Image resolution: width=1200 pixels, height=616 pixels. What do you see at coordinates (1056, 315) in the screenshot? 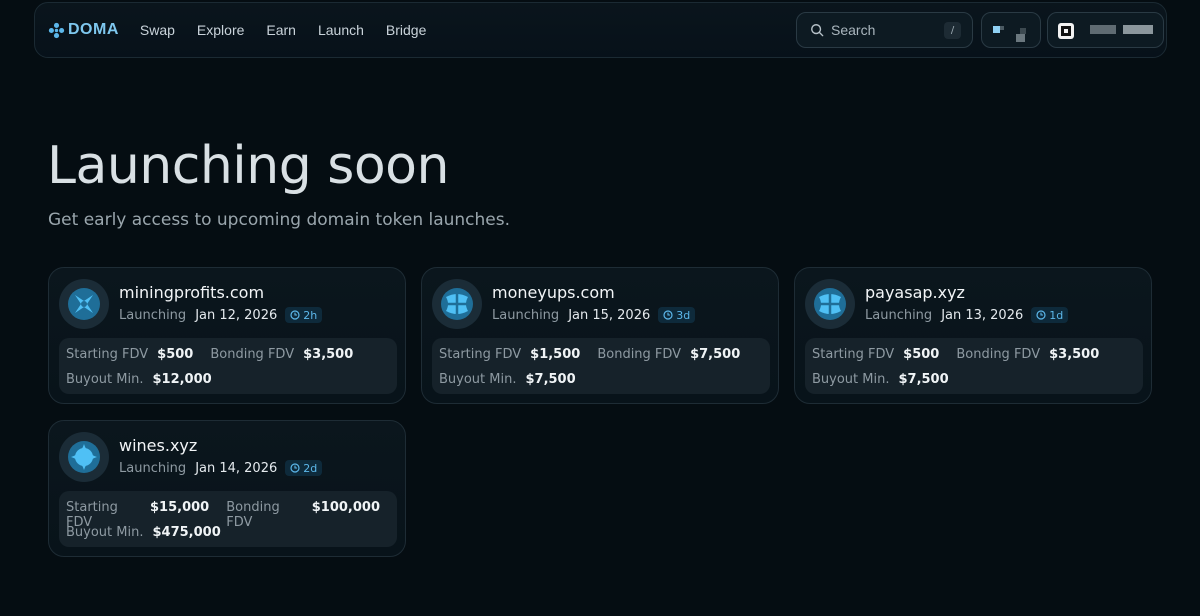
I see `countdown-text: 1d` at bounding box center [1056, 315].